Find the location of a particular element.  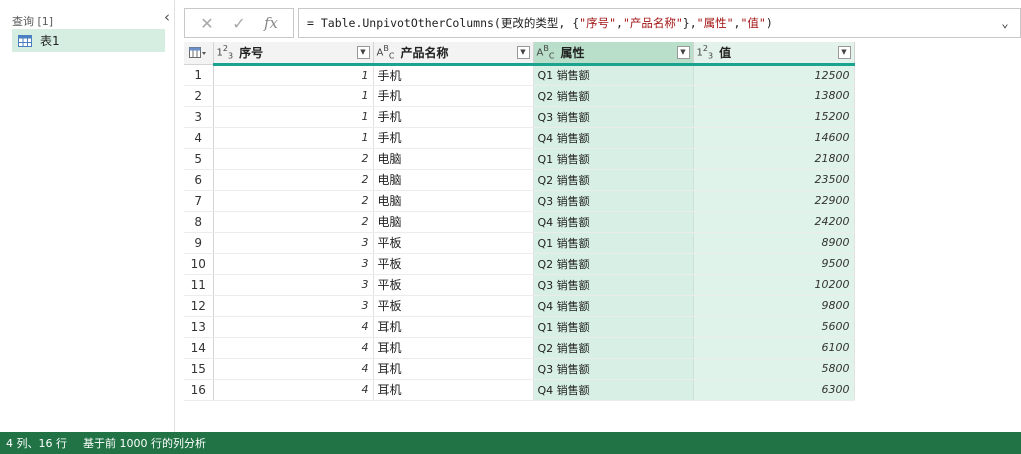

table-row: 16 4 耳机 Q4 销售额 6300 is located at coordinates (519, 390).